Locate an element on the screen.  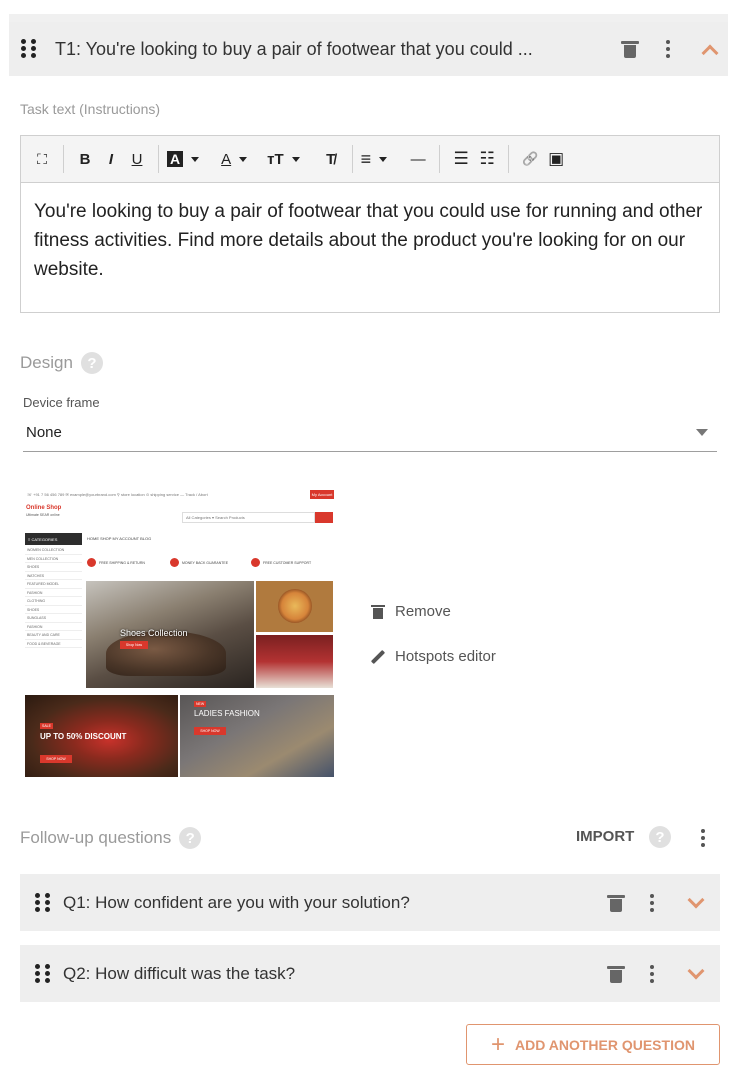
link-icon: 🔗 is located at coordinates (530, 158).